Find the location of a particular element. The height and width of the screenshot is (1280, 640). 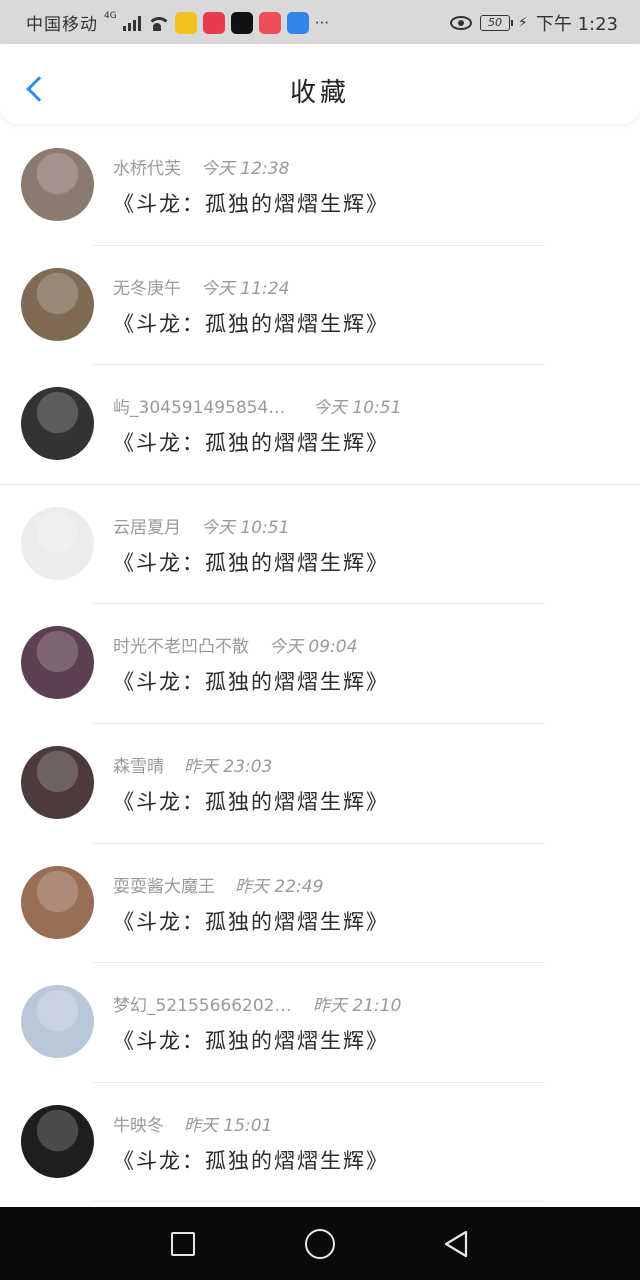

circle-icon is located at coordinates (320, 1244).